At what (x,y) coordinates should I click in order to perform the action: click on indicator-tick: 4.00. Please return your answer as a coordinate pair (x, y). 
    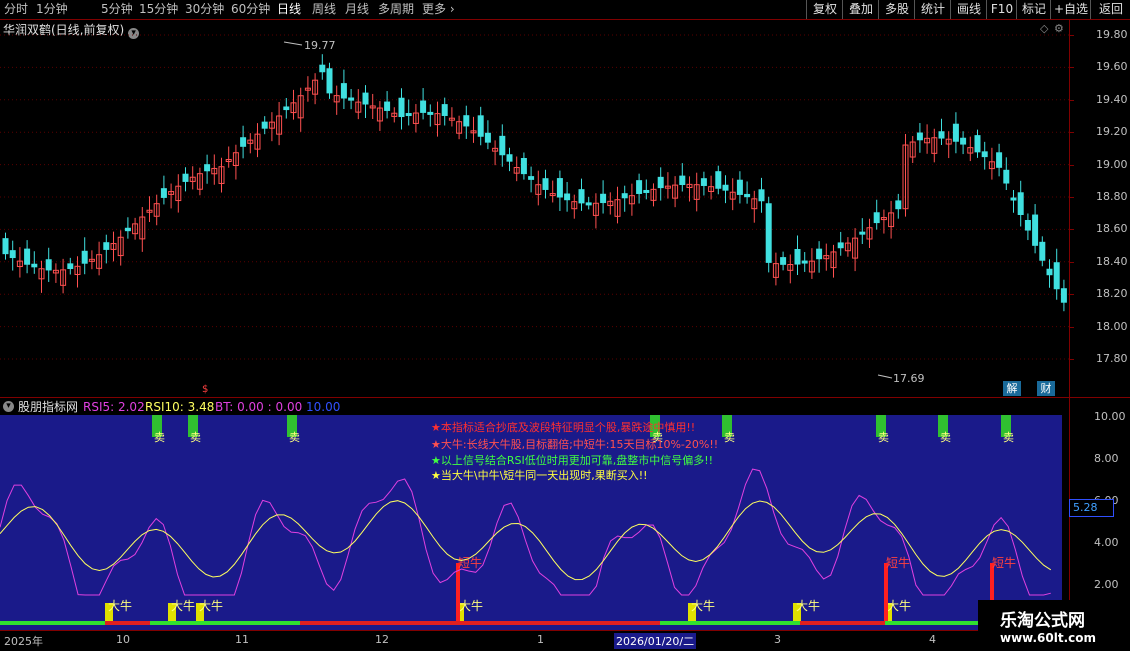
    Looking at the image, I should click on (1106, 542).